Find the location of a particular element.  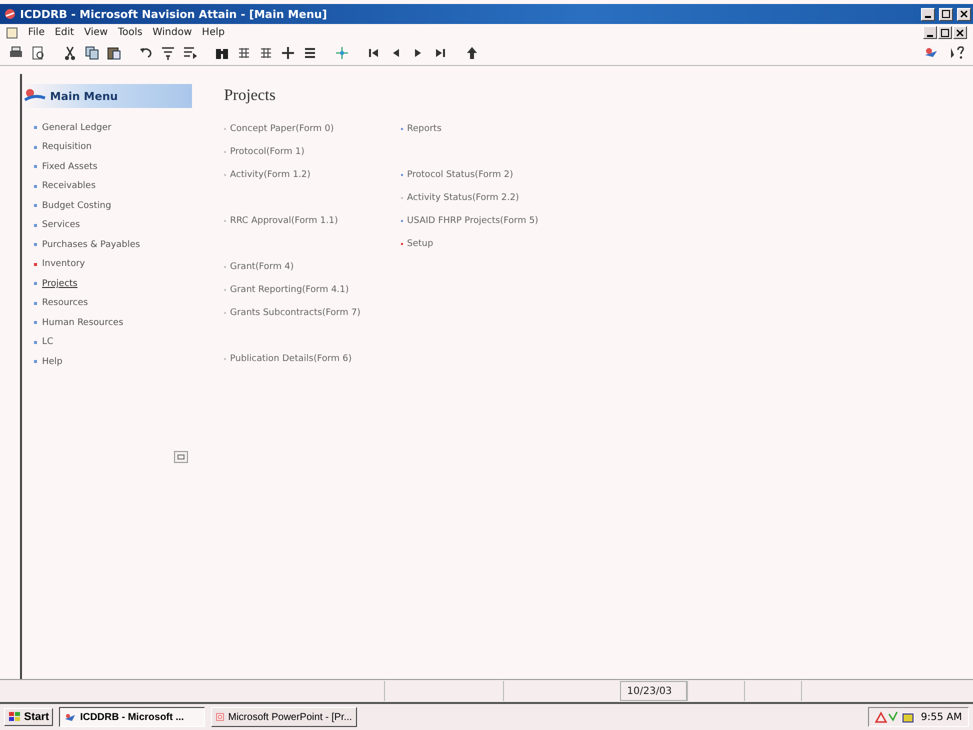

sidebar-item: Budget Costing is located at coordinates (77, 205).